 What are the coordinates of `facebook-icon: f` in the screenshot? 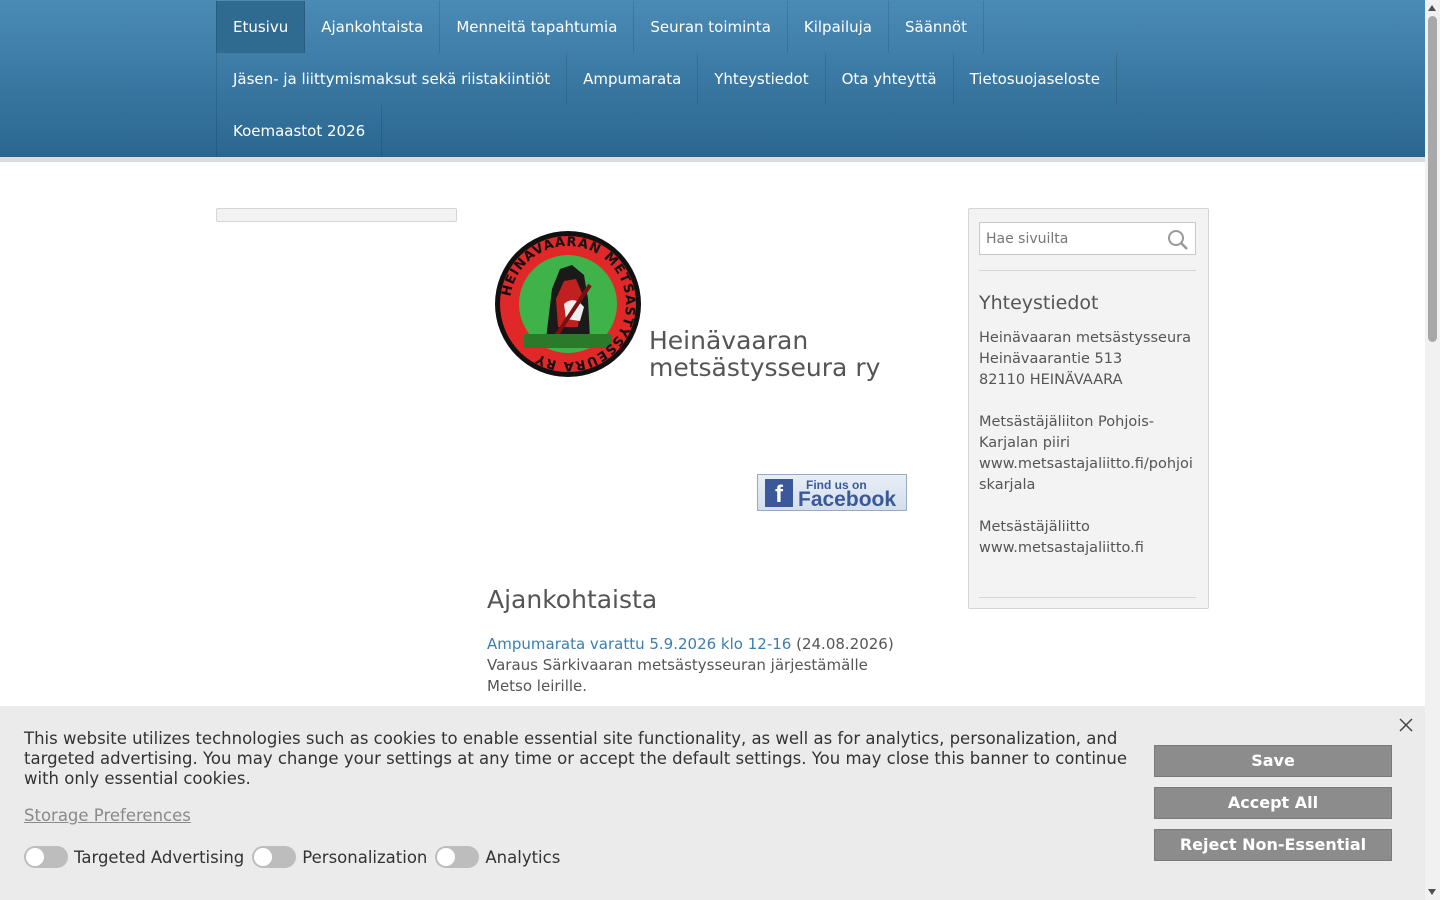 It's located at (779, 493).